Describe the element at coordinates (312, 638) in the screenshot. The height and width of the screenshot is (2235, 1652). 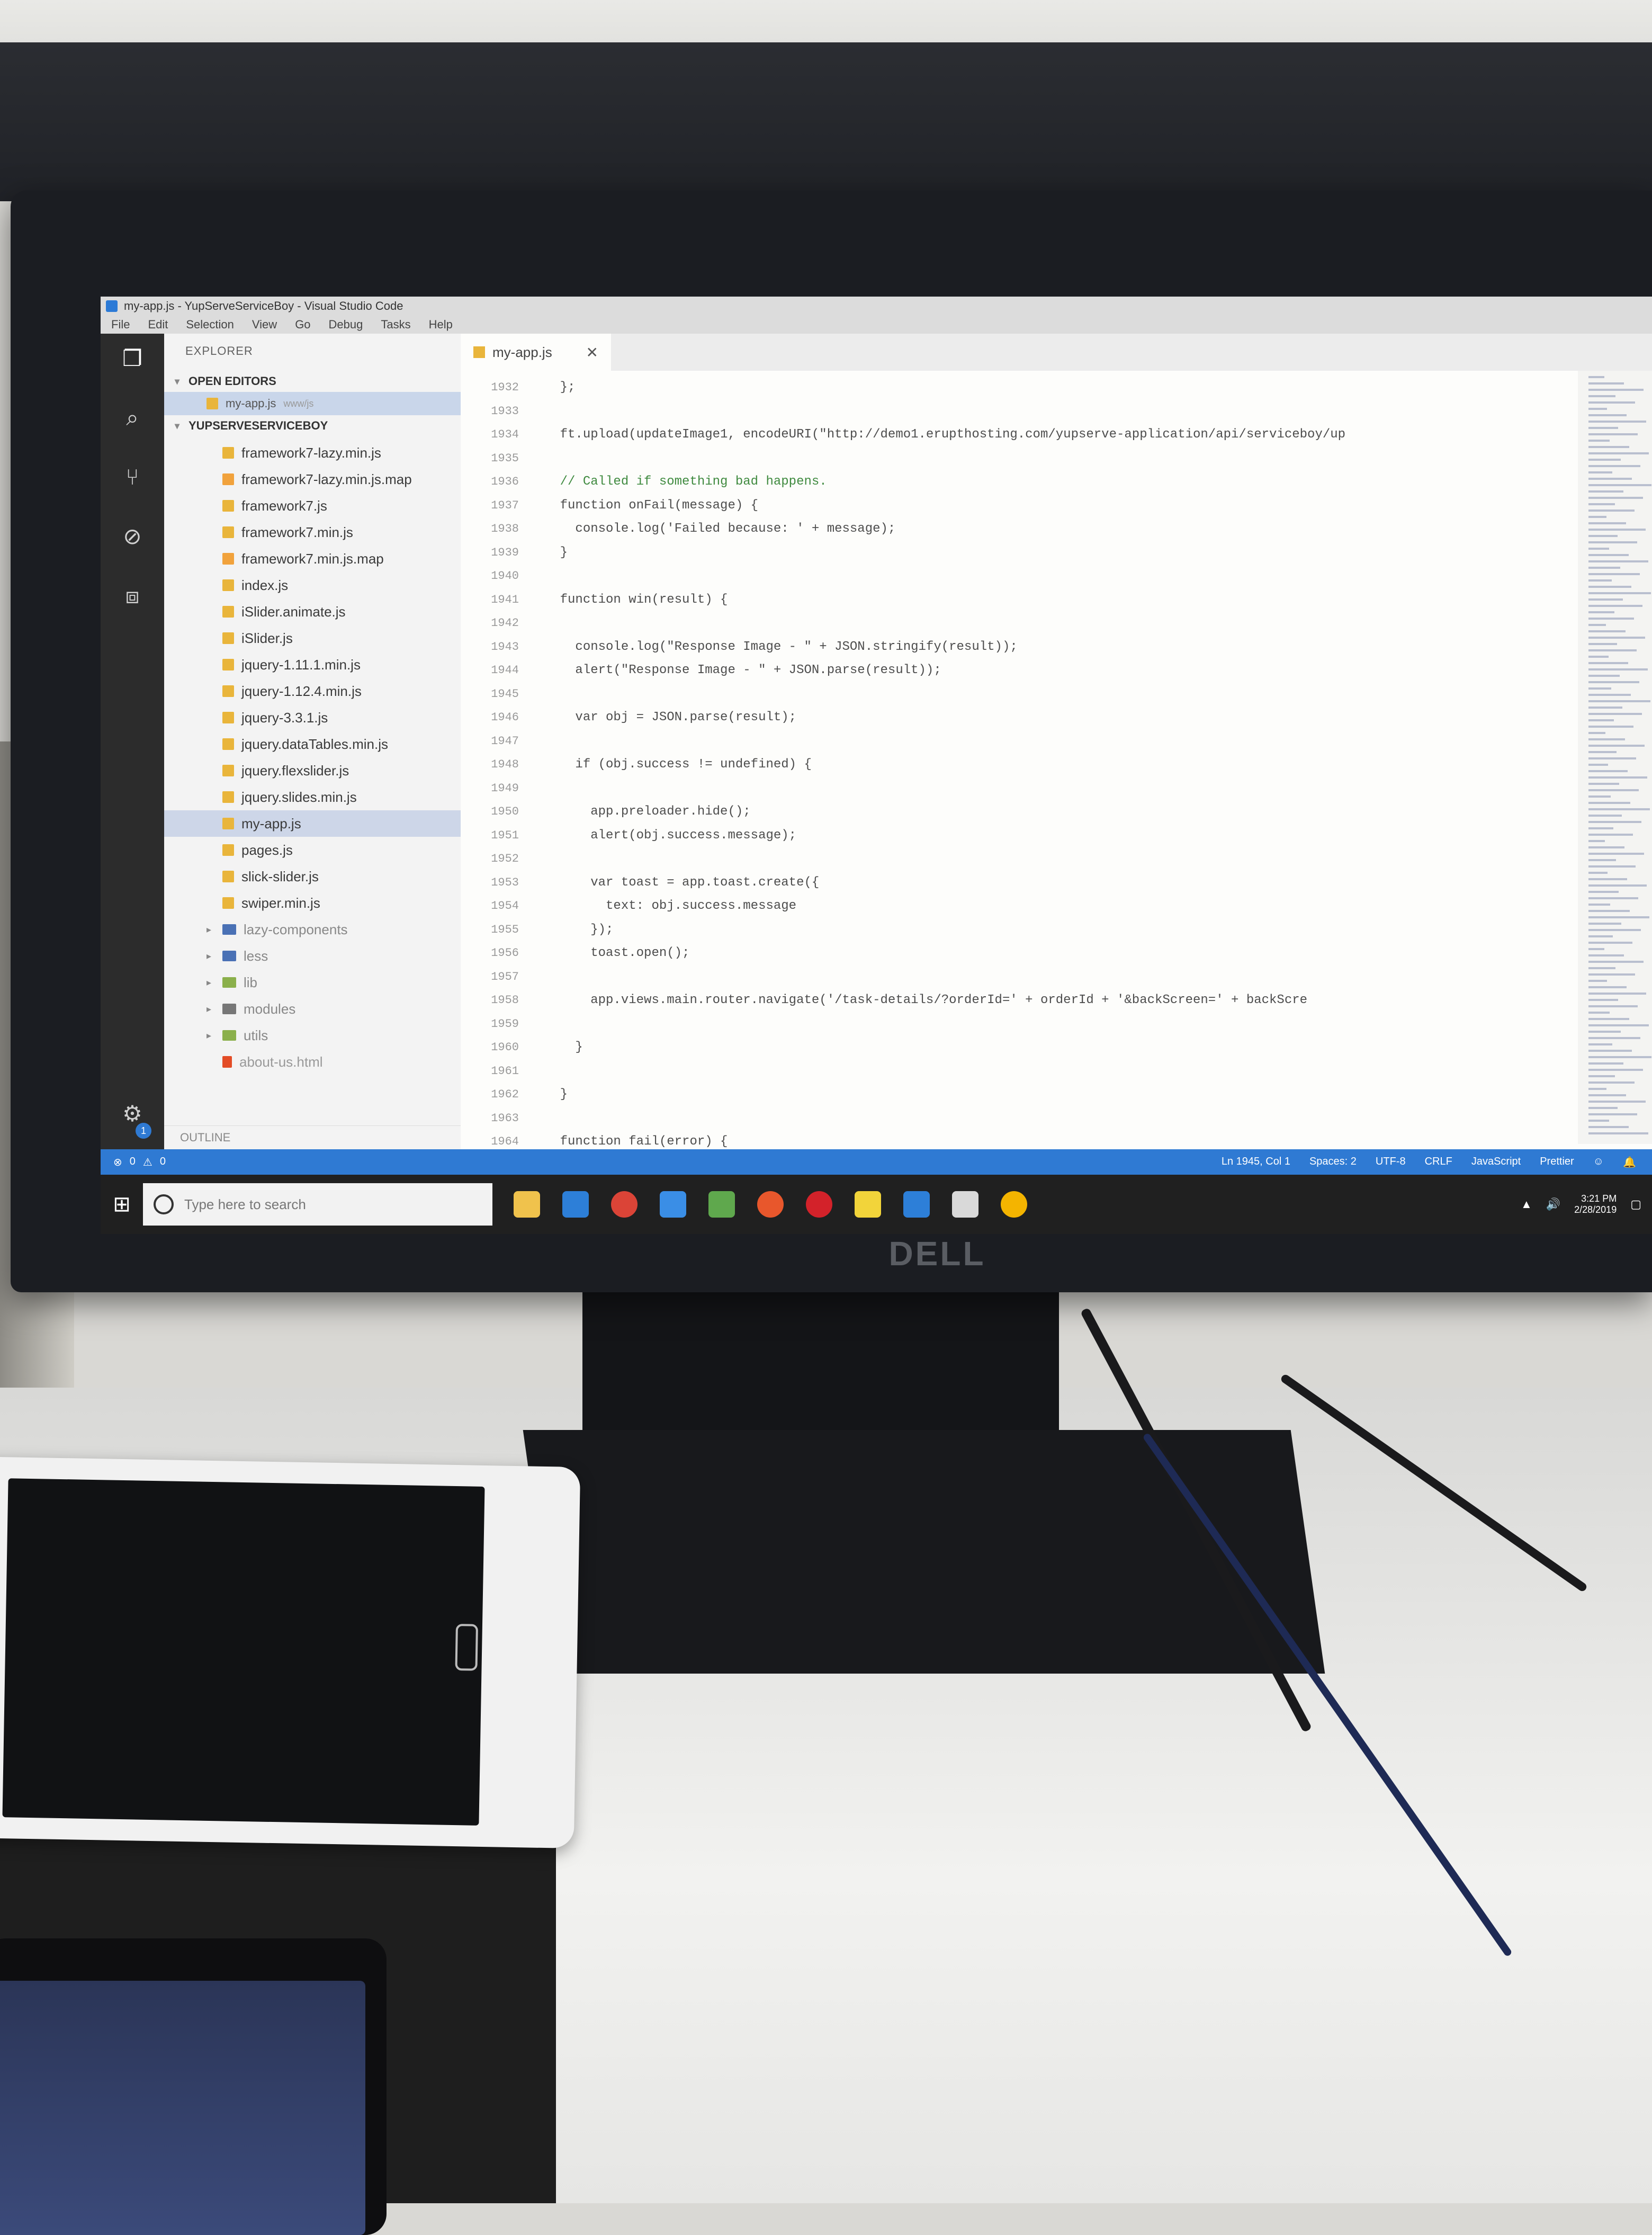
I see `tree-file: iSlider.js` at that location.